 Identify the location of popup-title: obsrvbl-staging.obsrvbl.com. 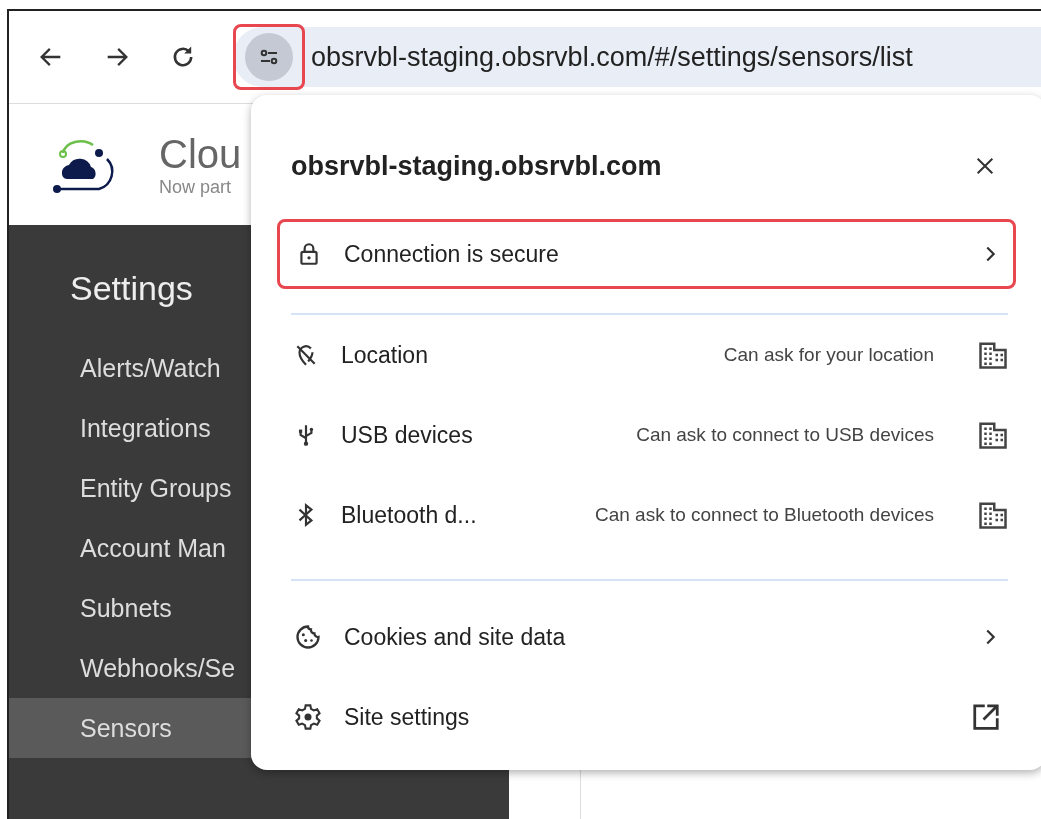
(476, 166).